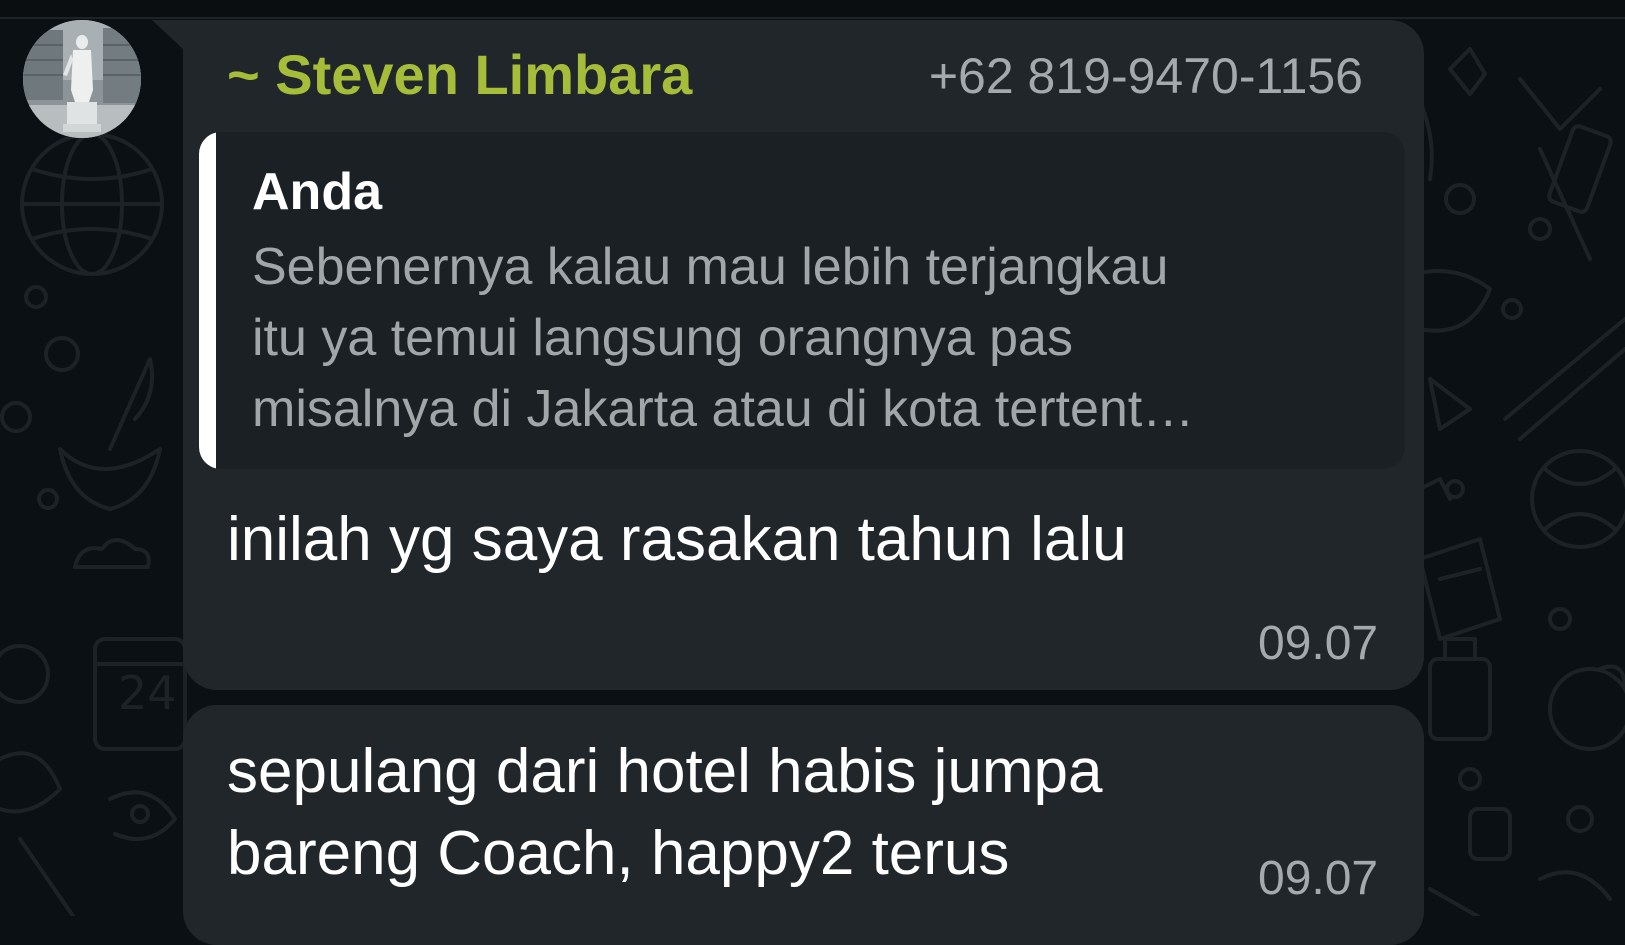 The width and height of the screenshot is (1625, 945). I want to click on top-edge-strip, so click(812, 9).